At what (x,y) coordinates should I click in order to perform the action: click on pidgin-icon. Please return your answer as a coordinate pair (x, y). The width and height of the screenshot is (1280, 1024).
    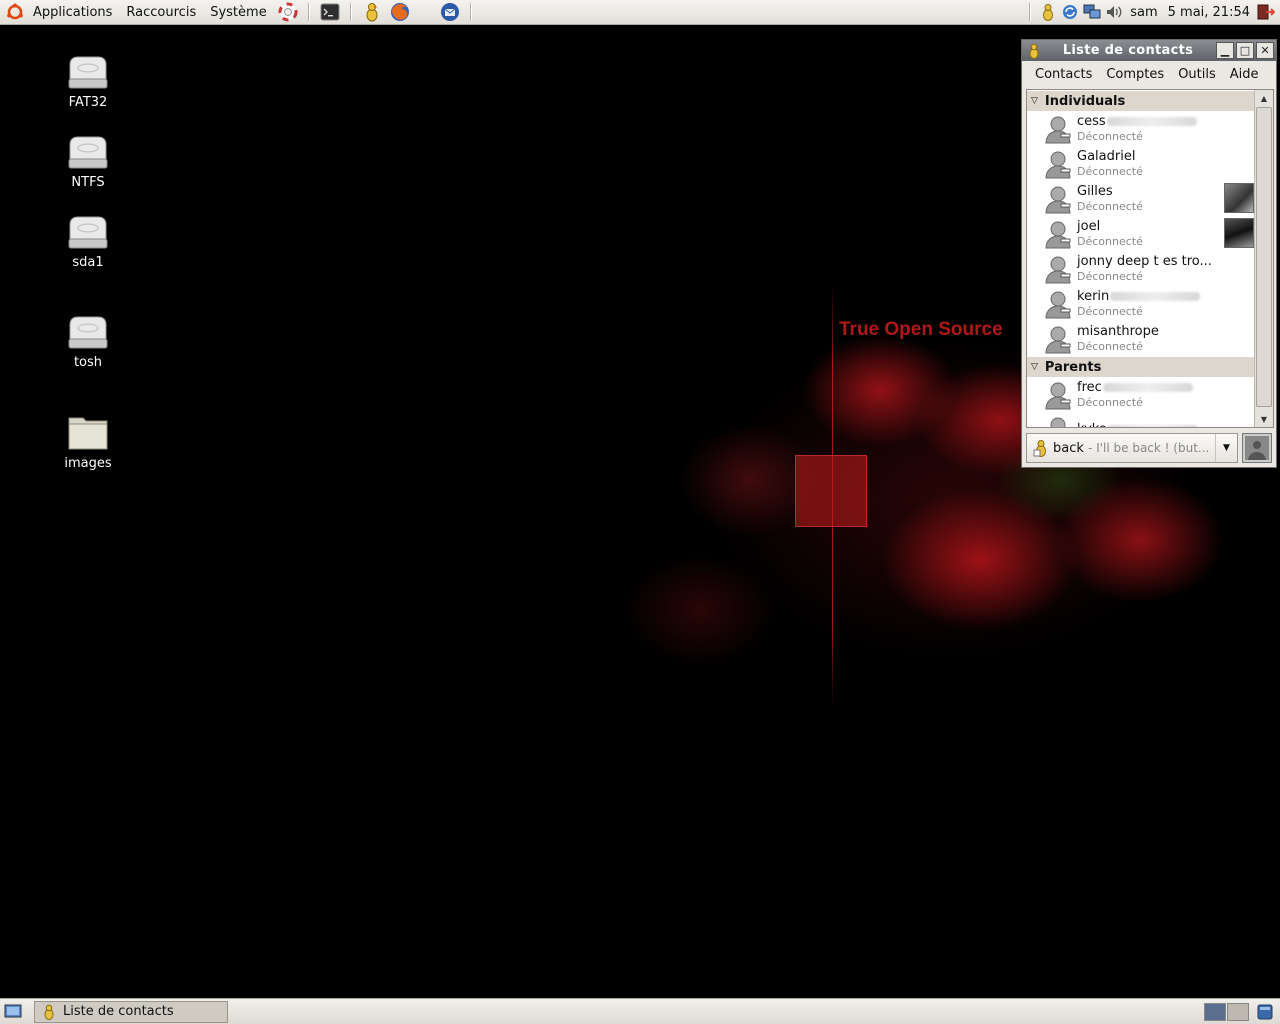
    Looking at the image, I should click on (372, 12).